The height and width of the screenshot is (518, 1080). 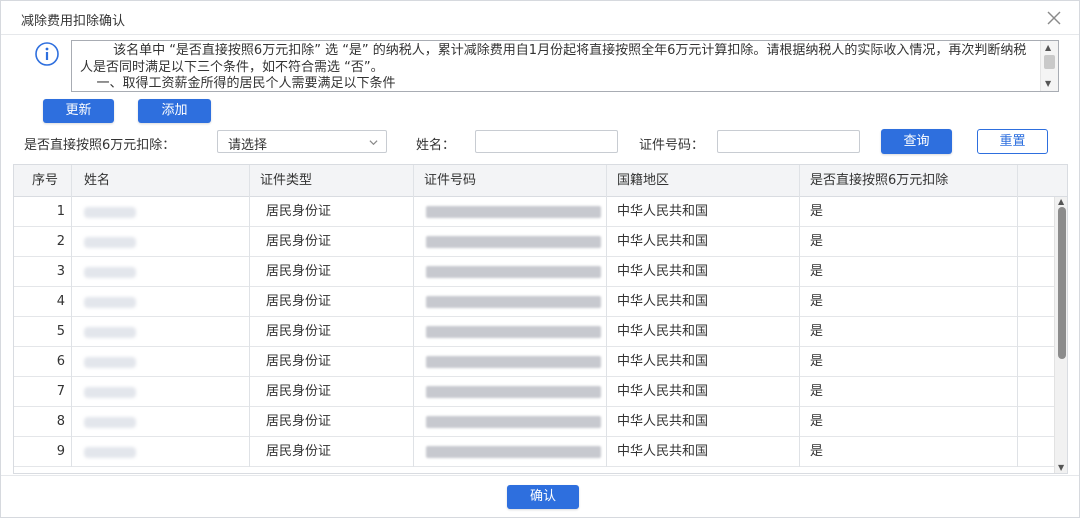 What do you see at coordinates (543, 497) in the screenshot?
I see `confirm-button: 确认` at bounding box center [543, 497].